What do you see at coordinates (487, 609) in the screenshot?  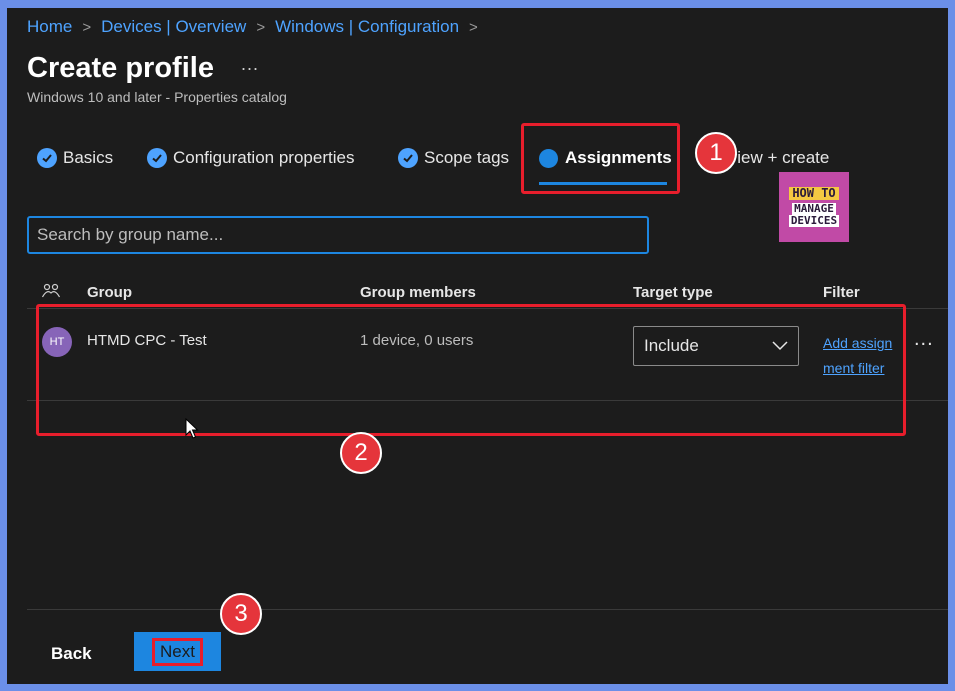 I see `footer-divider` at bounding box center [487, 609].